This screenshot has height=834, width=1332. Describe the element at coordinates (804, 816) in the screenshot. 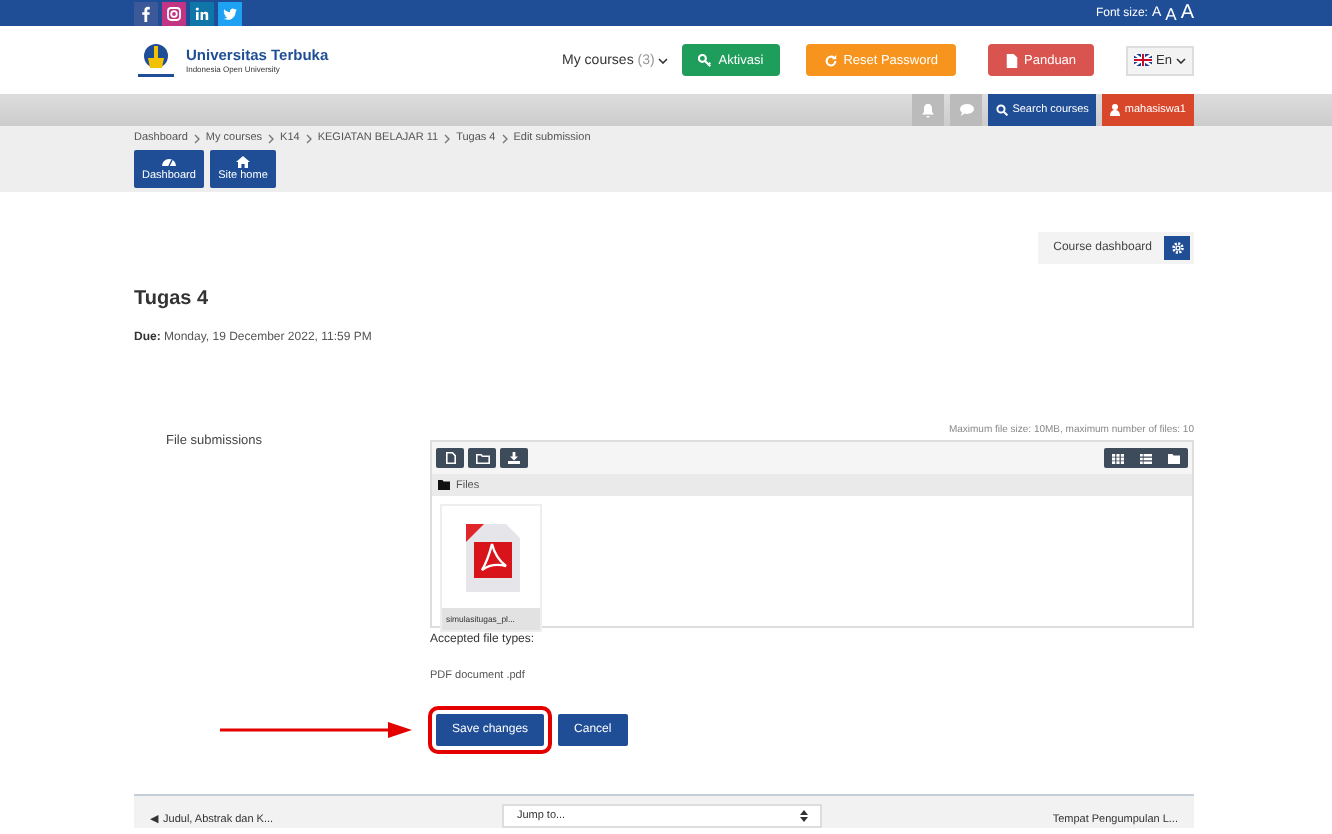

I see `sort-arrows-icon` at that location.